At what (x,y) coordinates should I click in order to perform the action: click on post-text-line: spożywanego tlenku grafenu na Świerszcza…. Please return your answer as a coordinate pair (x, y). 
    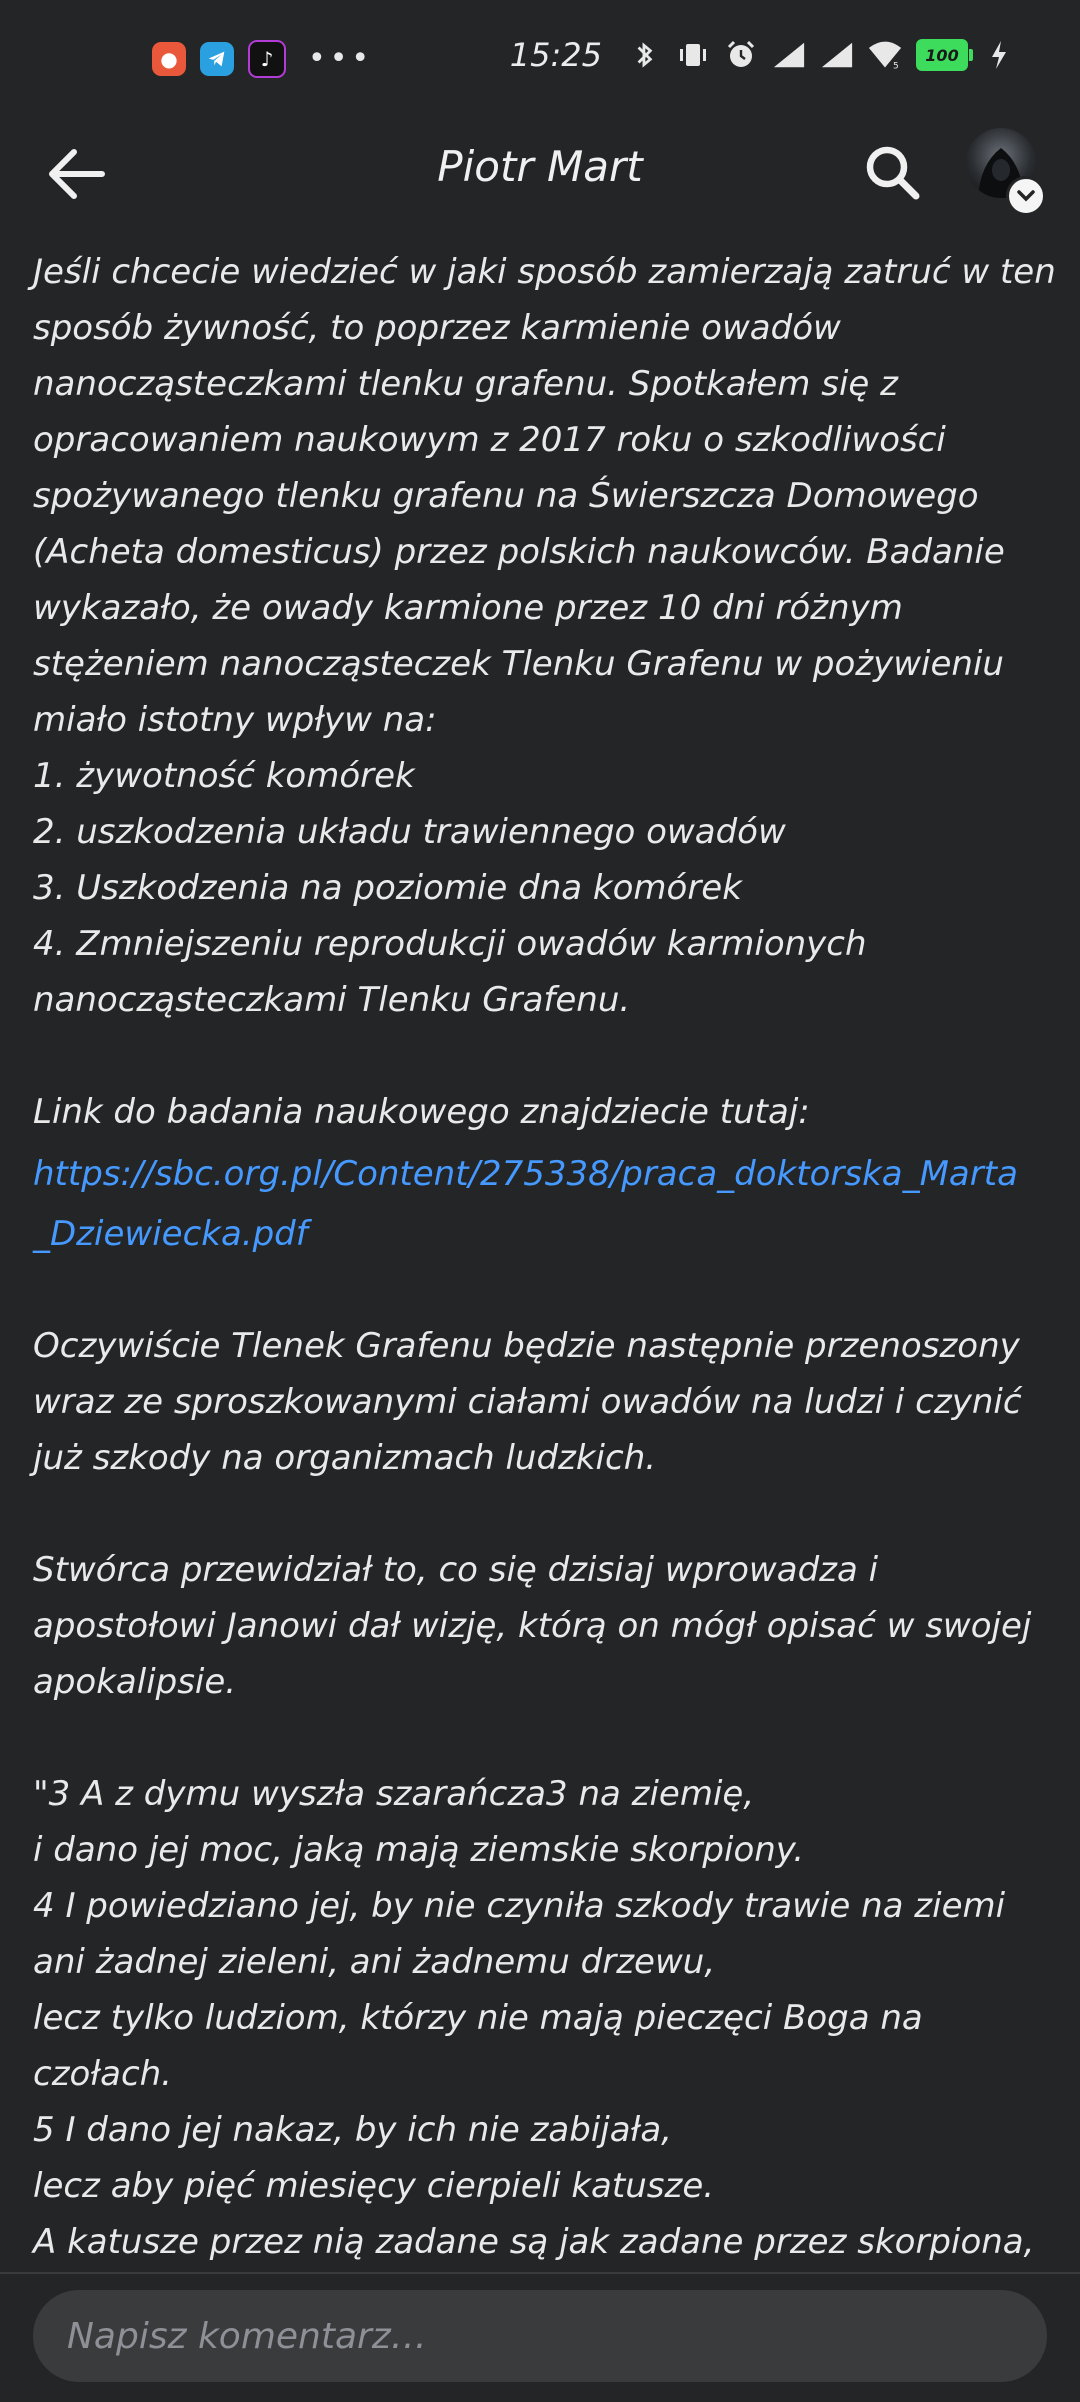
    Looking at the image, I should click on (506, 496).